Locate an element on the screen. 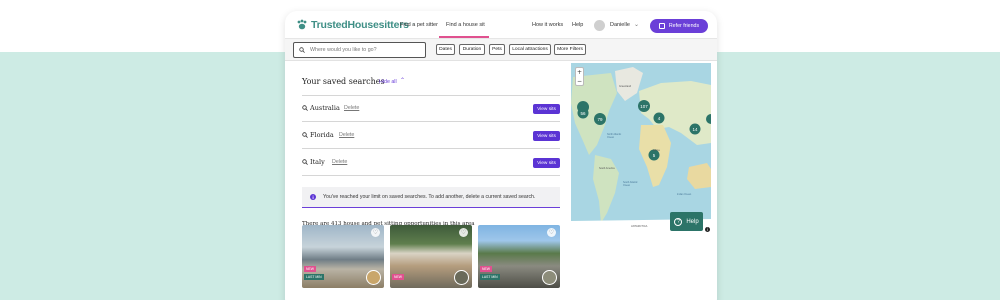 The width and height of the screenshot is (1000, 300). map-cluster-pin: 14 is located at coordinates (695, 129).